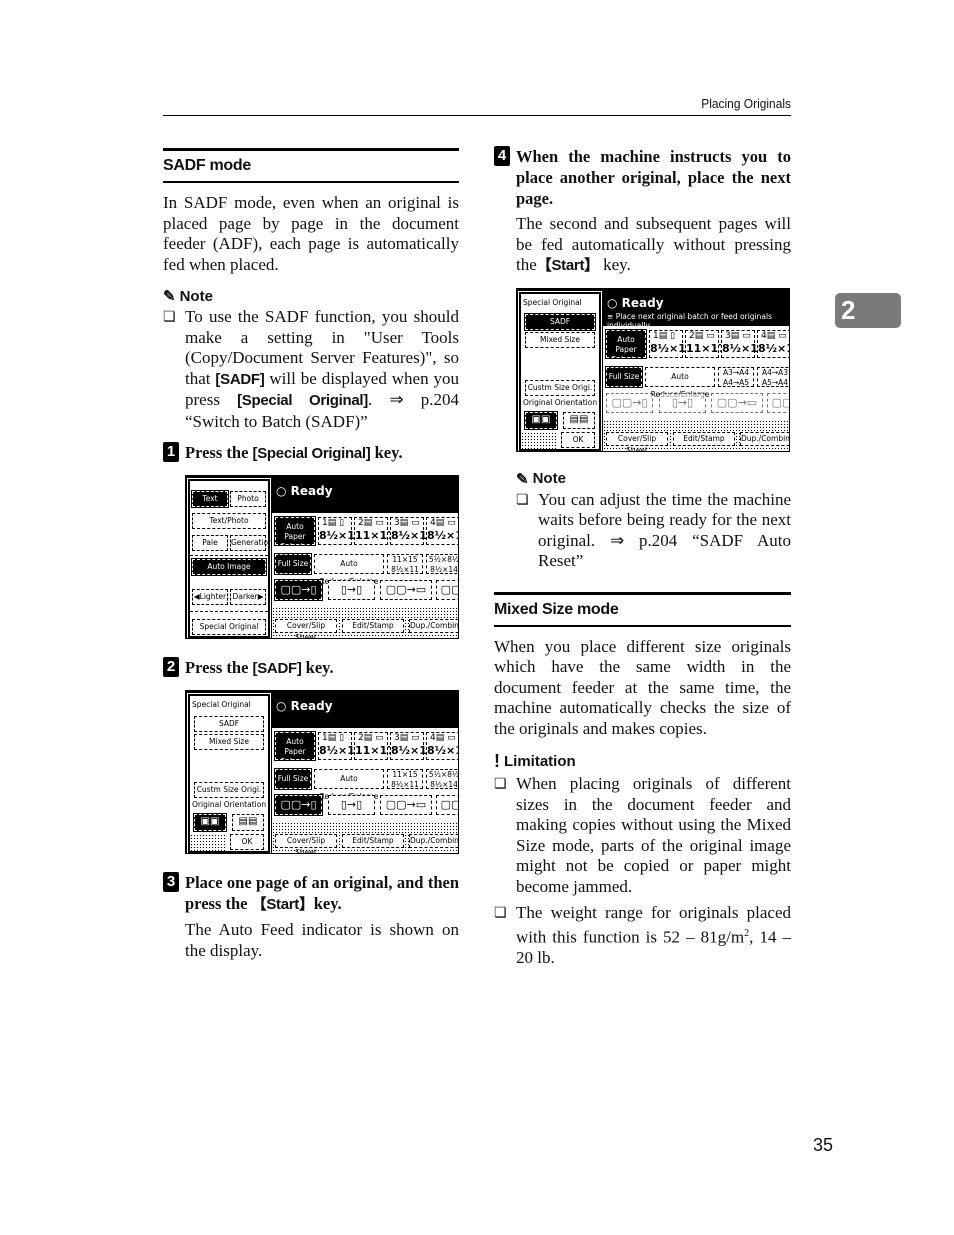  What do you see at coordinates (642, 479) in the screenshot?
I see `note-heading: ✎ Note` at bounding box center [642, 479].